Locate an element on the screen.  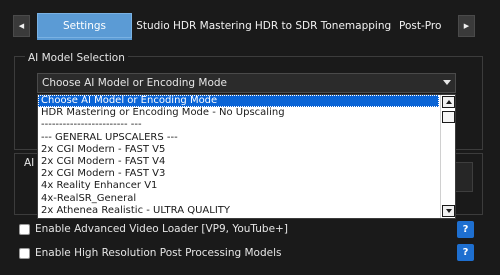
dropdown-option: 2x CGI Modern - FAST V5 is located at coordinates (238, 150).